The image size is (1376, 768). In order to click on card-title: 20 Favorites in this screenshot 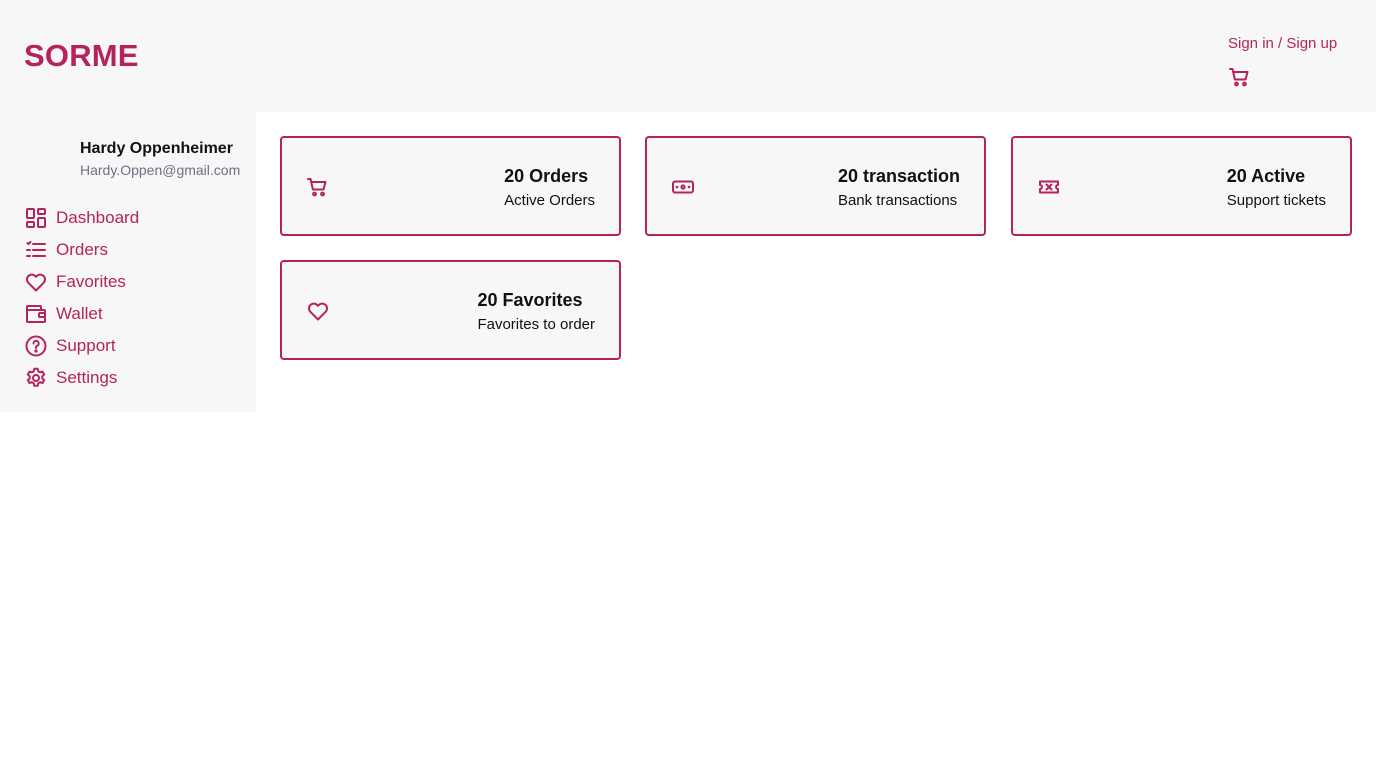, I will do `click(530, 300)`.